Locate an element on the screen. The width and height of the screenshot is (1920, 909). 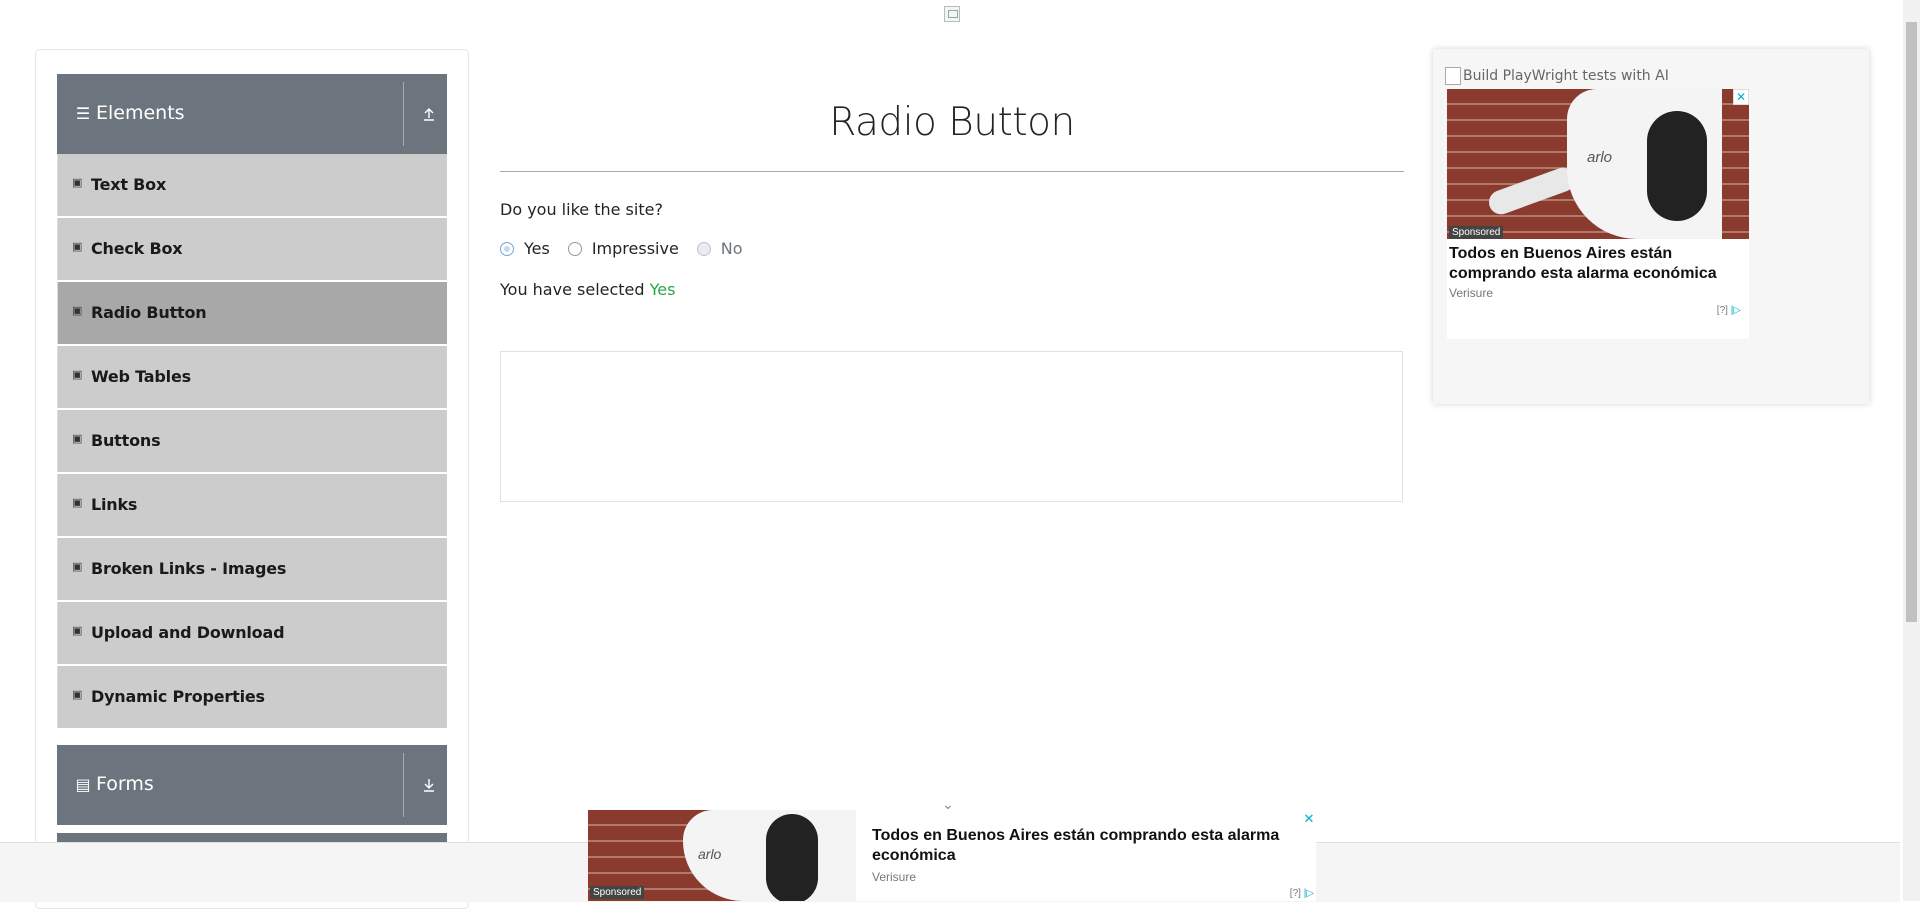
document-icon: ▤ is located at coordinates (83, 784).